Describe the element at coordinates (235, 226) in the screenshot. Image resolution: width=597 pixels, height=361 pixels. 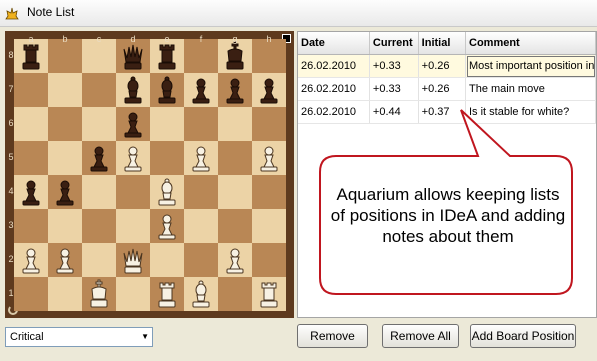
I see `board-square-g3` at that location.